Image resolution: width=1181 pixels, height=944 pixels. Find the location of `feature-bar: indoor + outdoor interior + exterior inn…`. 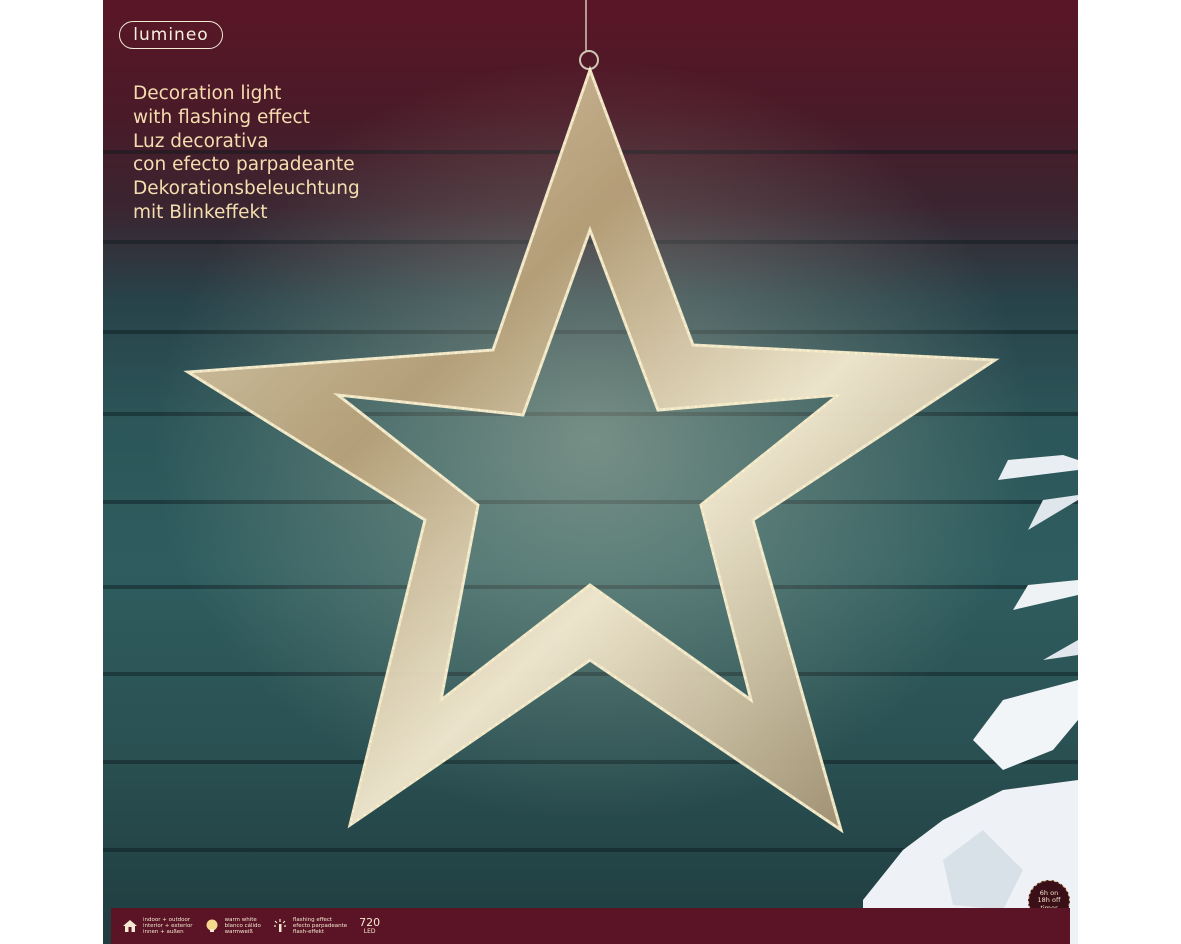

feature-bar: indoor + outdoor interior + exterior inn… is located at coordinates (590, 926).